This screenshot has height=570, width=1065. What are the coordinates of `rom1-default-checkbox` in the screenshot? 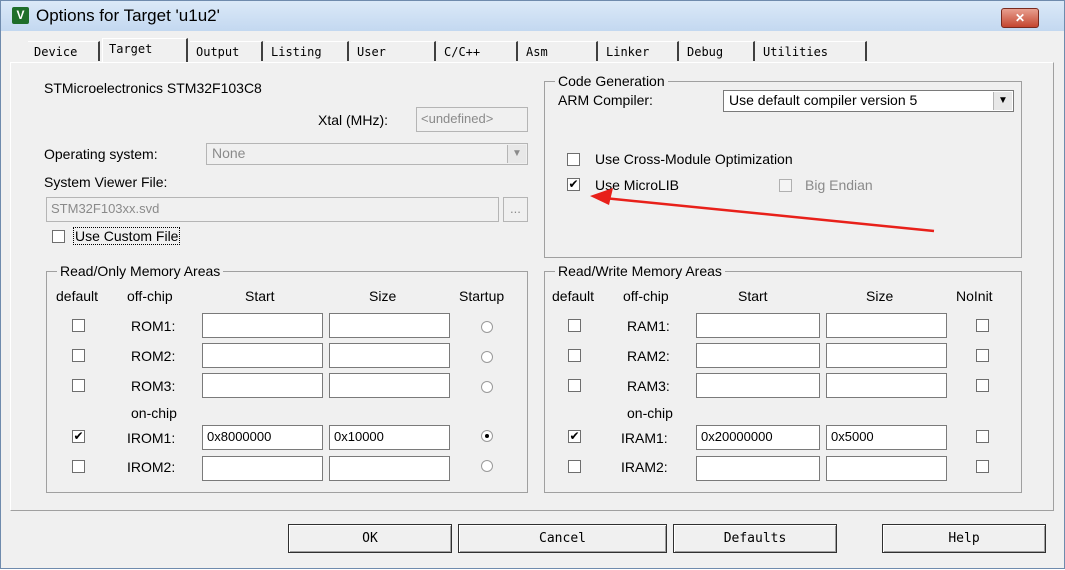 It's located at (78, 325).